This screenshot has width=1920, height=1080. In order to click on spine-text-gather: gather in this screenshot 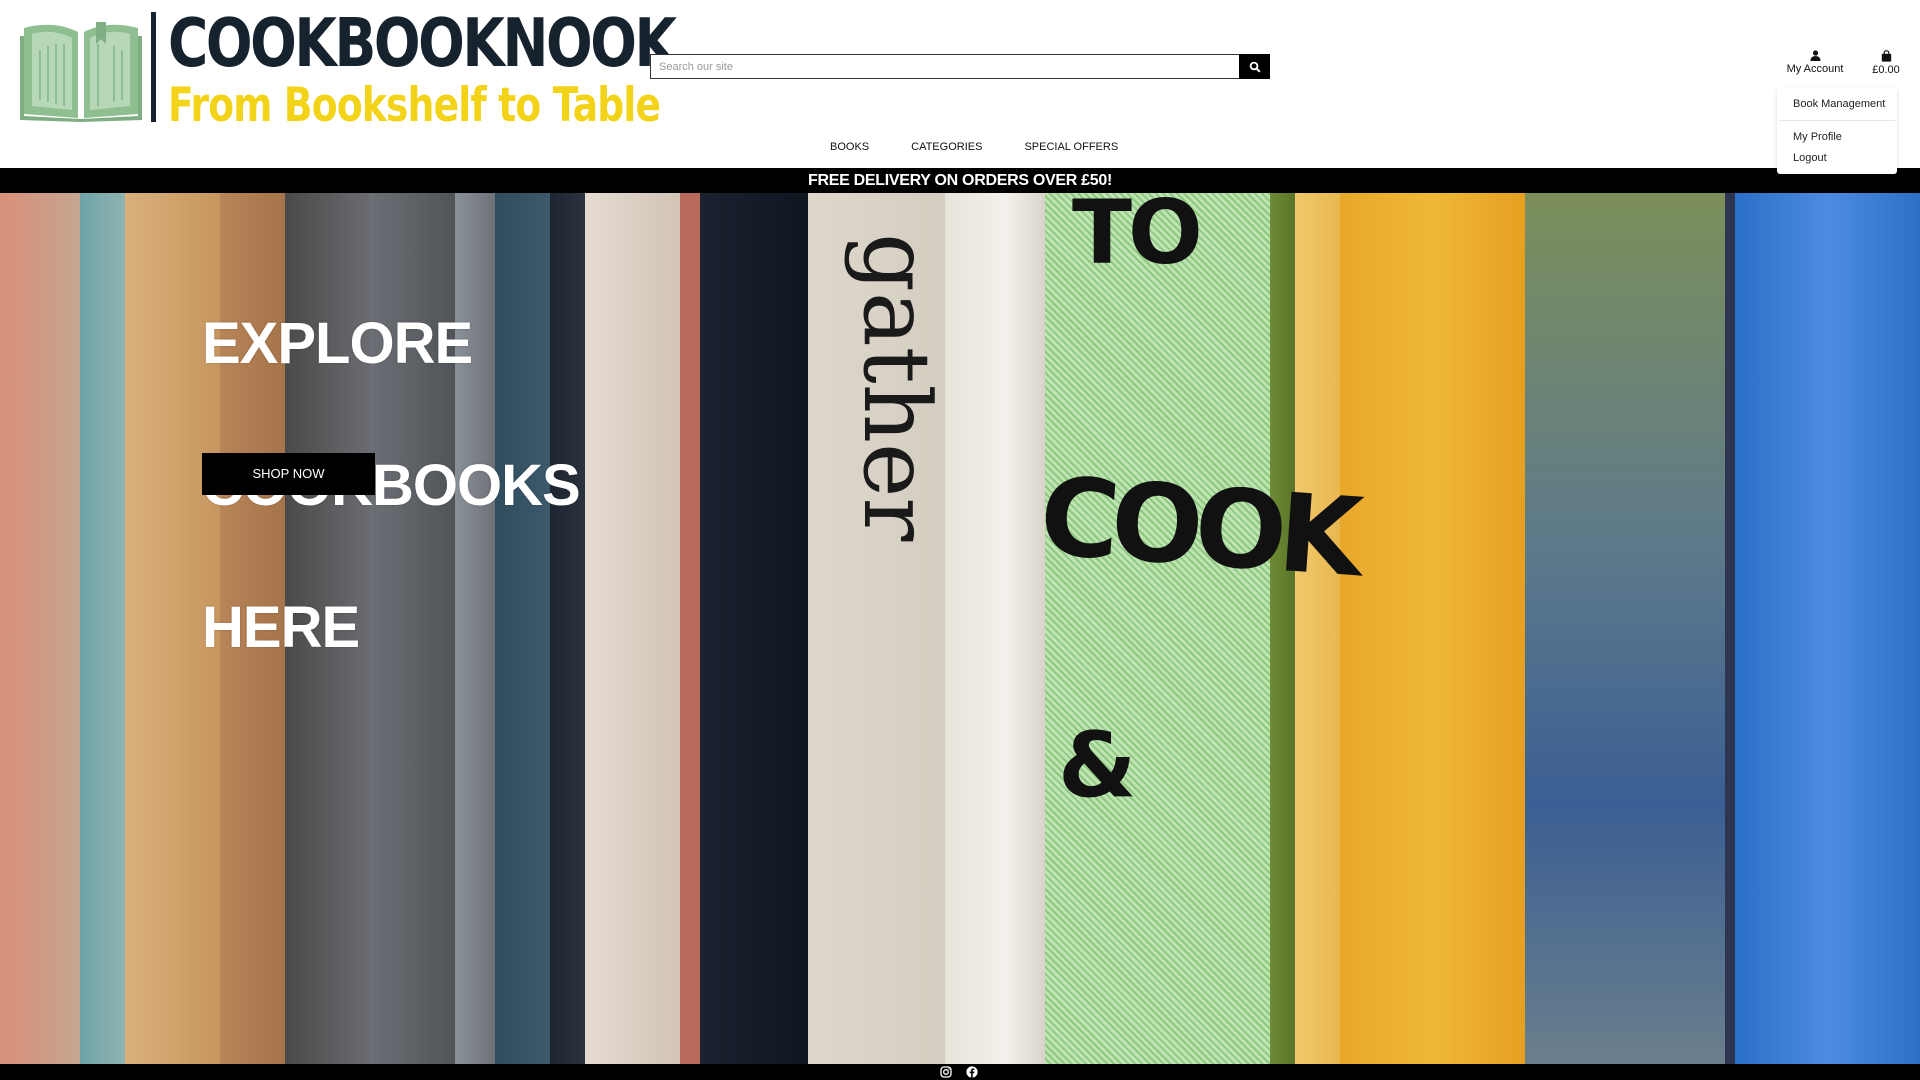, I will do `click(896, 387)`.